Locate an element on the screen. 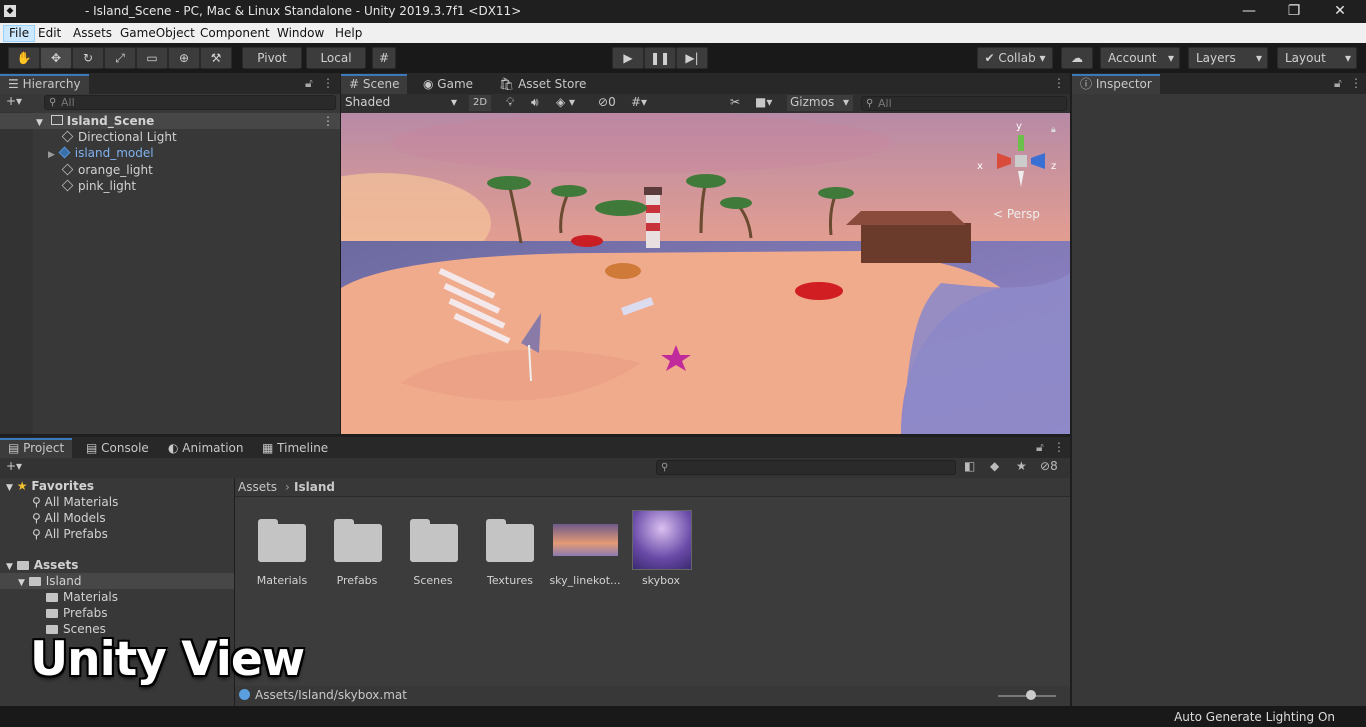 This screenshot has width=1366, height=727. rotate-tool-icon: ↻ is located at coordinates (88, 58).